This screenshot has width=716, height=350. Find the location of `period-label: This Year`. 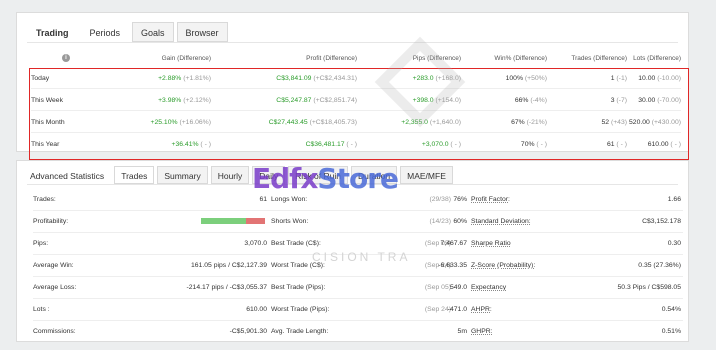

period-label: This Year is located at coordinates (45, 144).